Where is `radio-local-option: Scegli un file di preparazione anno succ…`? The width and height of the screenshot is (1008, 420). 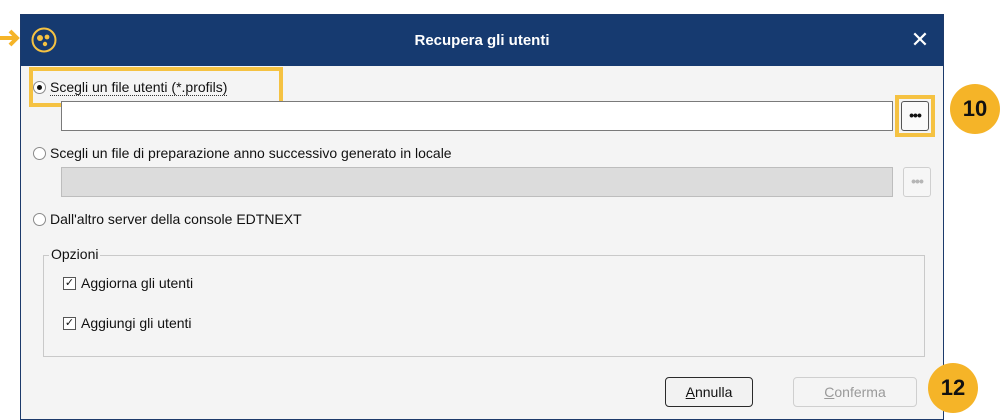
radio-local-option: Scegli un file di preparazione anno succ… is located at coordinates (242, 153).